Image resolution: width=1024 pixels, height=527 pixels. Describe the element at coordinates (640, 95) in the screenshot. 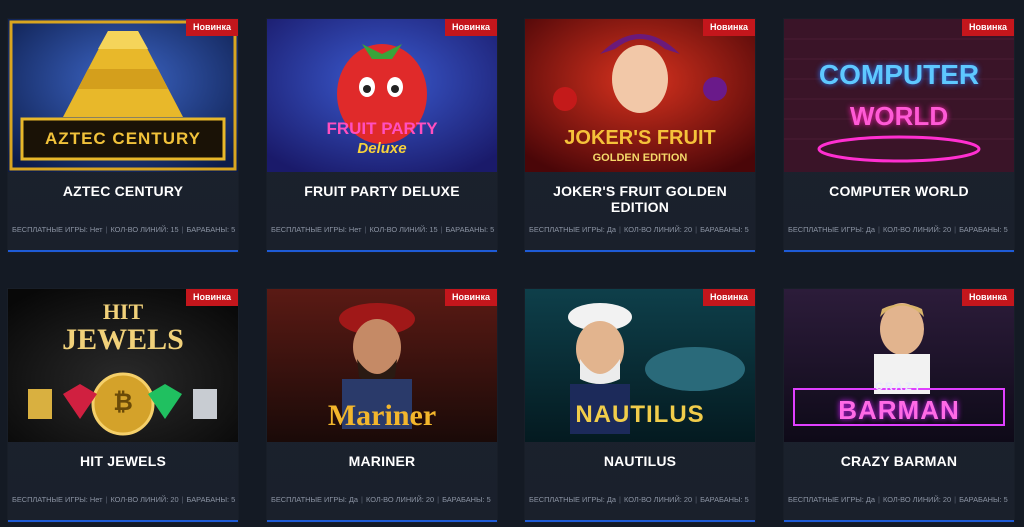

I see `game-thumbnail: JOKER'S FRUIT GOLDEN EDITION Новинка` at that location.